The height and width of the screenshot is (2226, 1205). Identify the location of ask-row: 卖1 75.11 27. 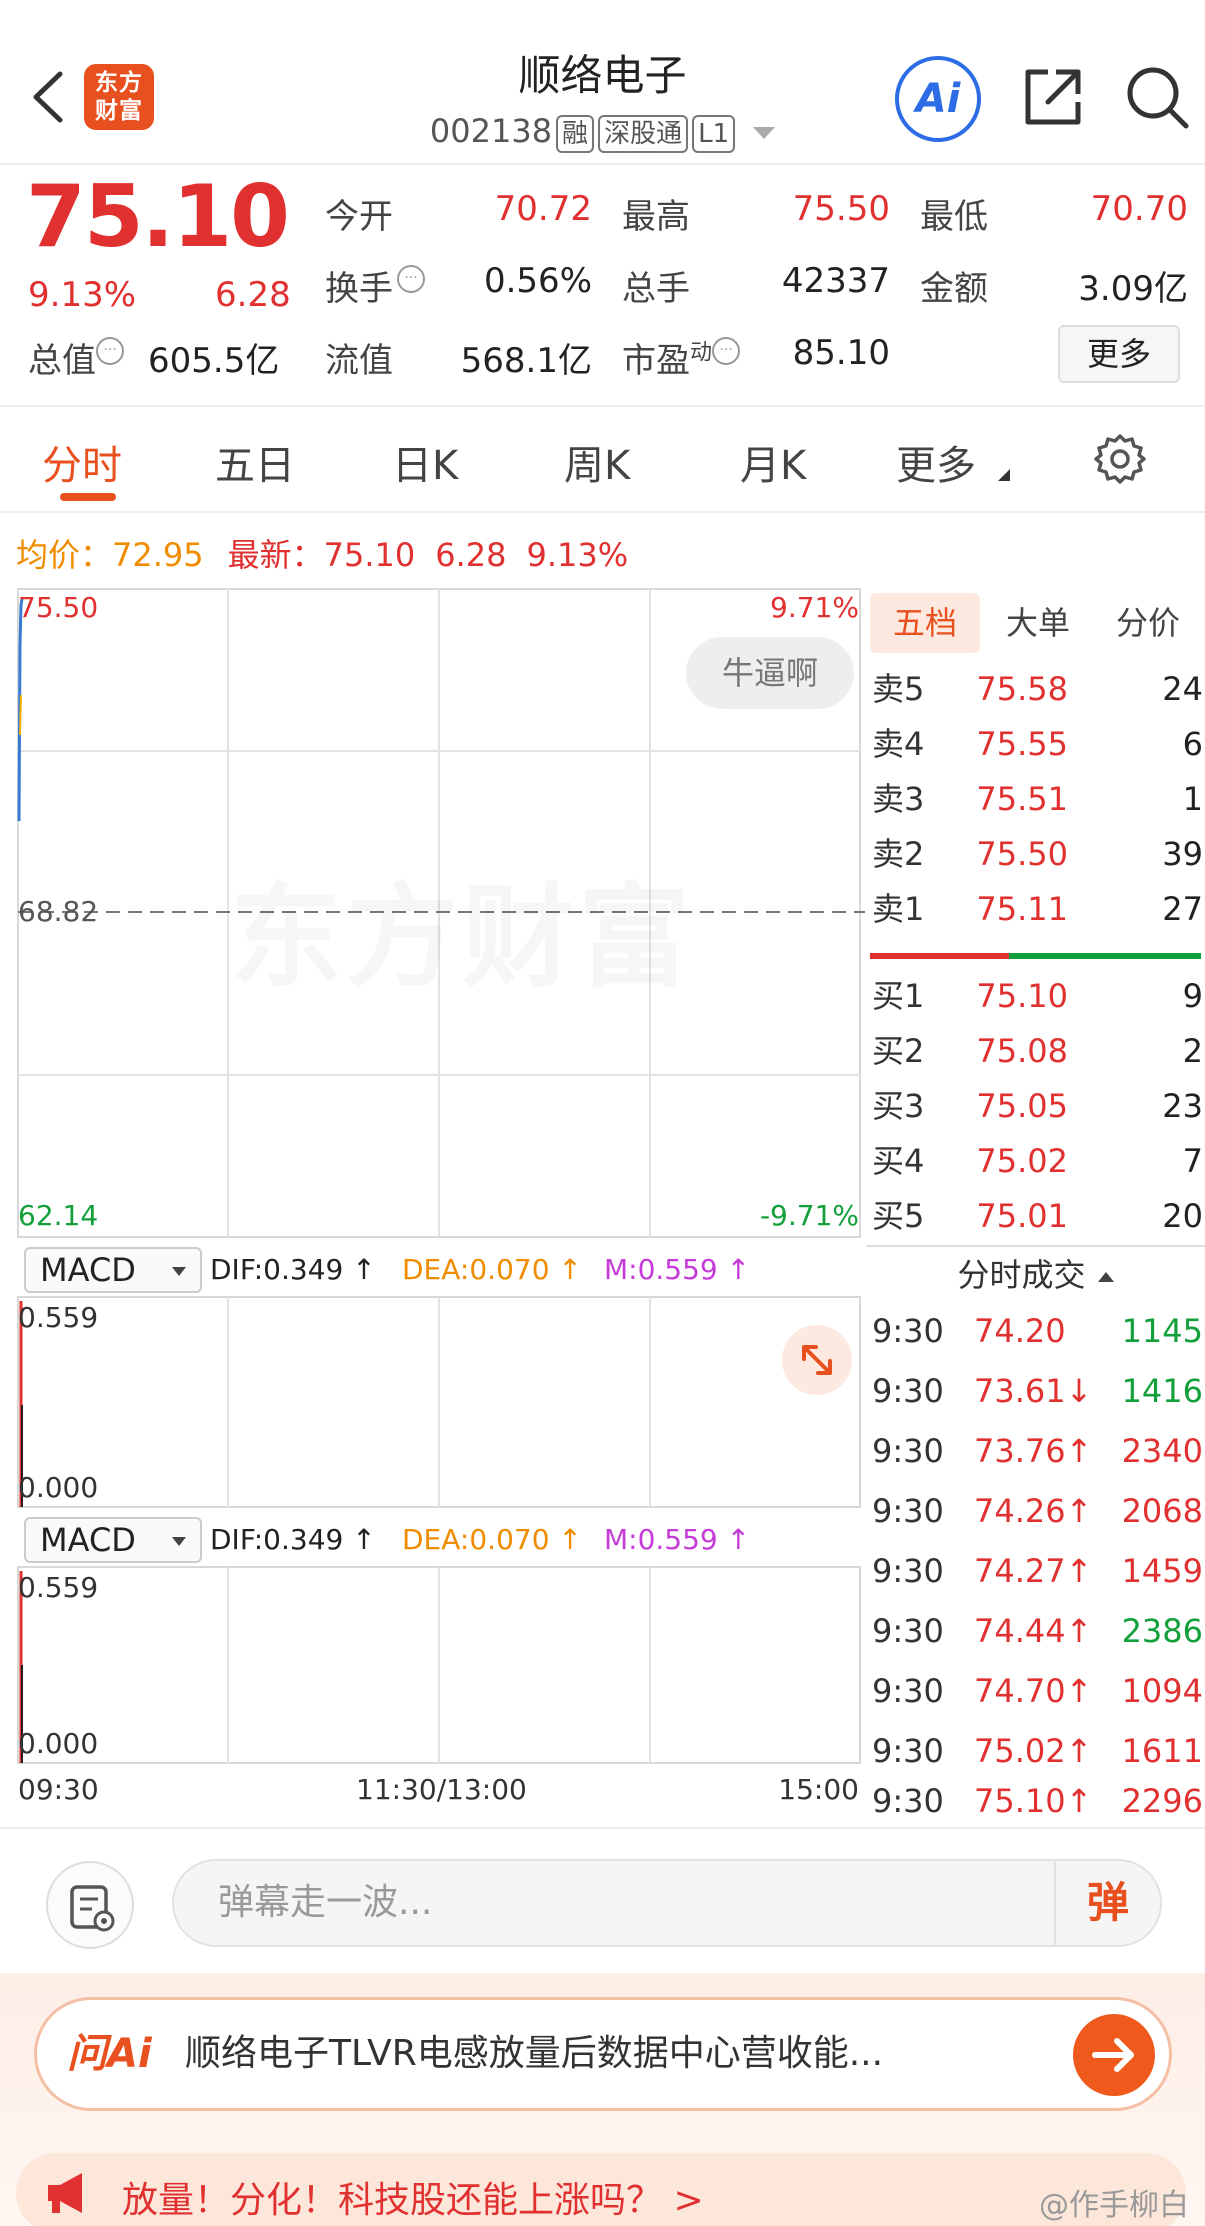
(1035, 909).